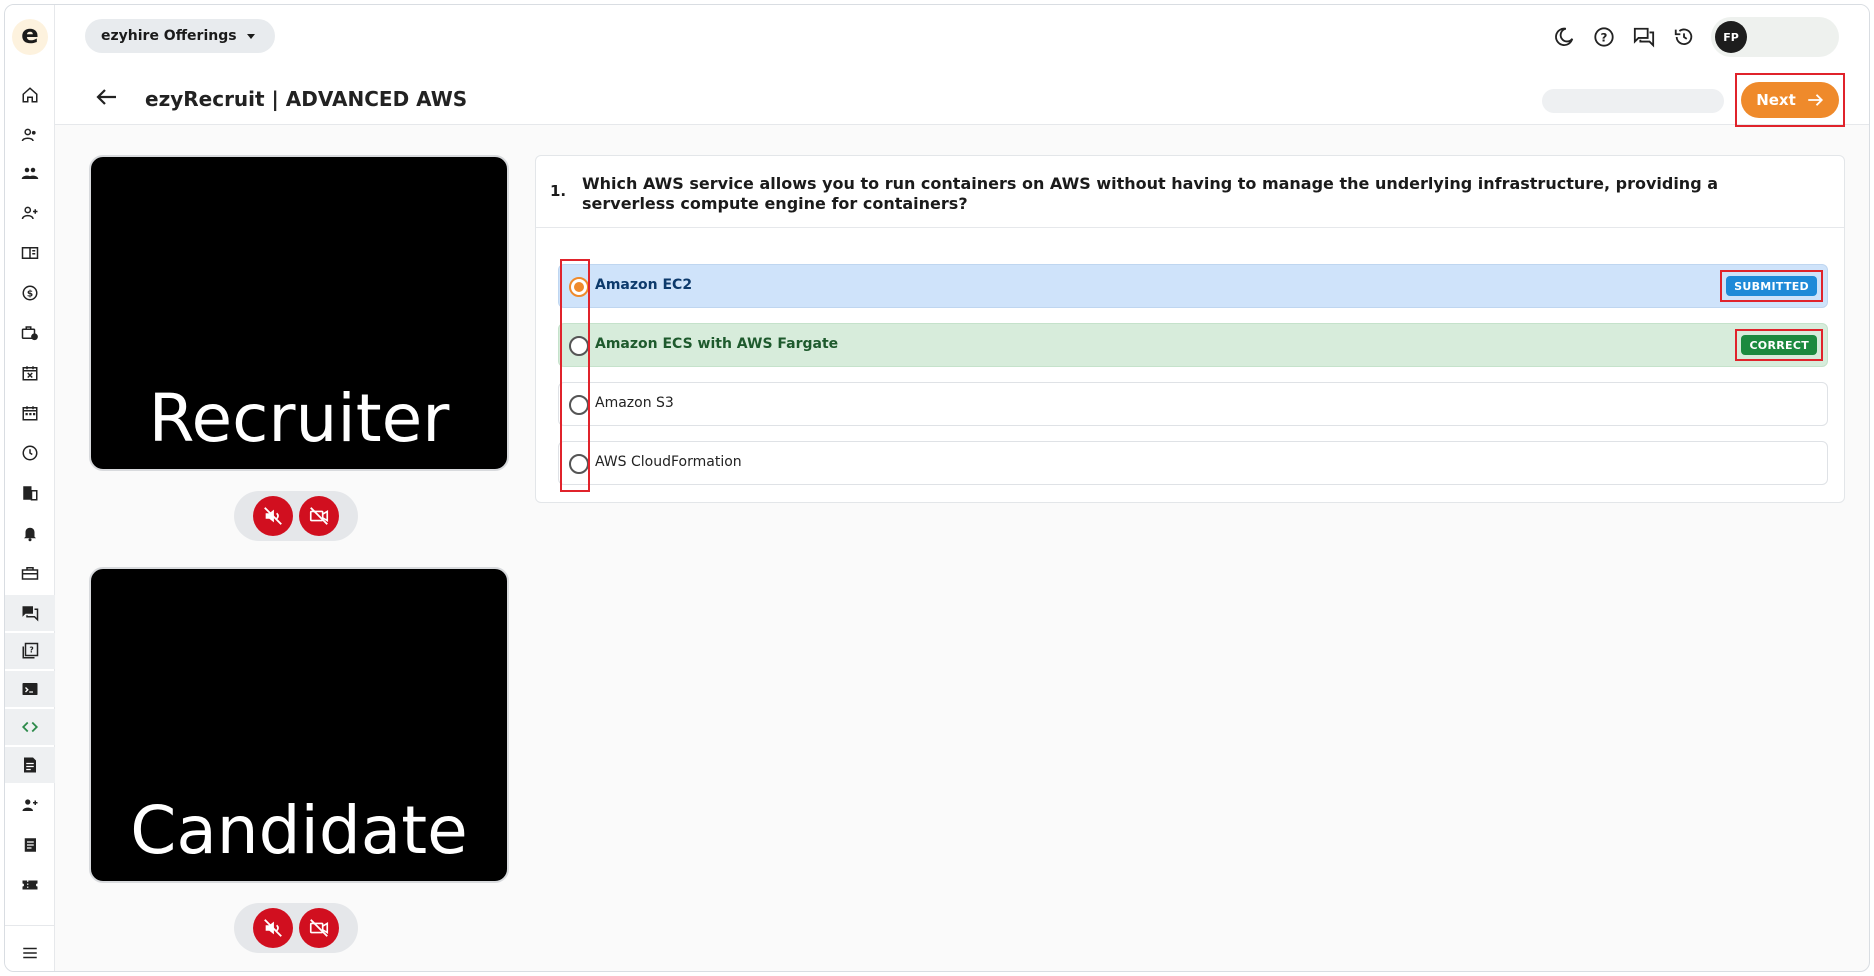 This screenshot has width=1874, height=976. I want to click on candidate-controls, so click(296, 928).